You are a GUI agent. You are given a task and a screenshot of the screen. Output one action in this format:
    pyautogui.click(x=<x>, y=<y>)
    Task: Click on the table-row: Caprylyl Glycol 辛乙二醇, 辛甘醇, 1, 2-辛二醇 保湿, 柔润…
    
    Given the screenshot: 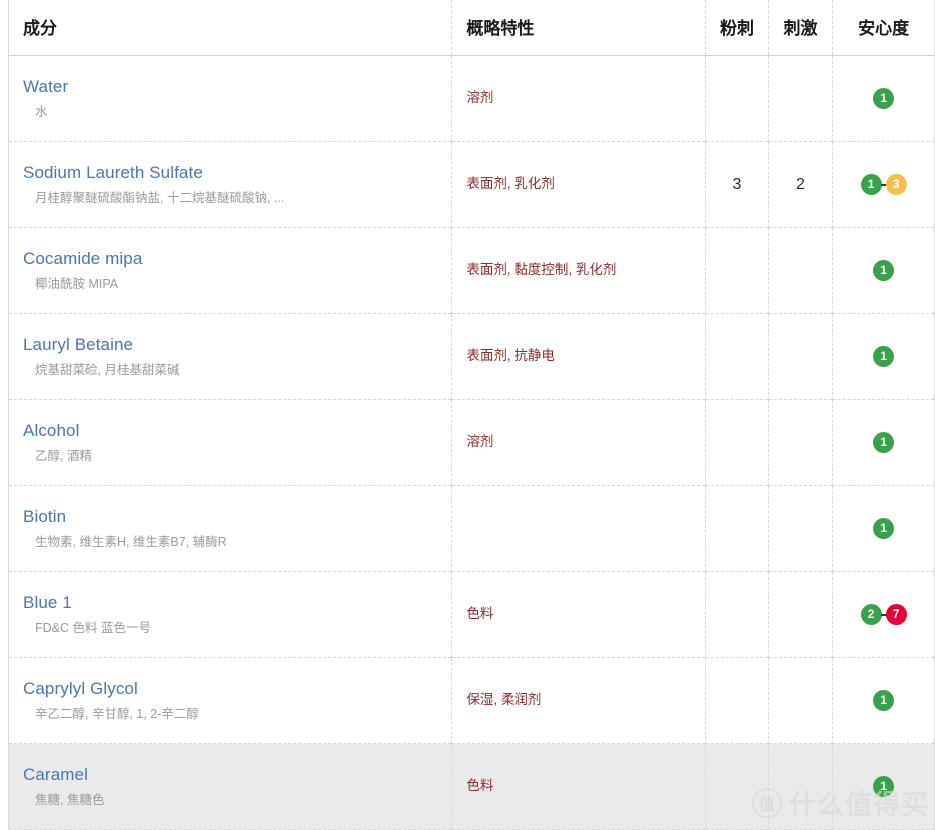 What is the action you would take?
    pyautogui.click(x=471, y=700)
    